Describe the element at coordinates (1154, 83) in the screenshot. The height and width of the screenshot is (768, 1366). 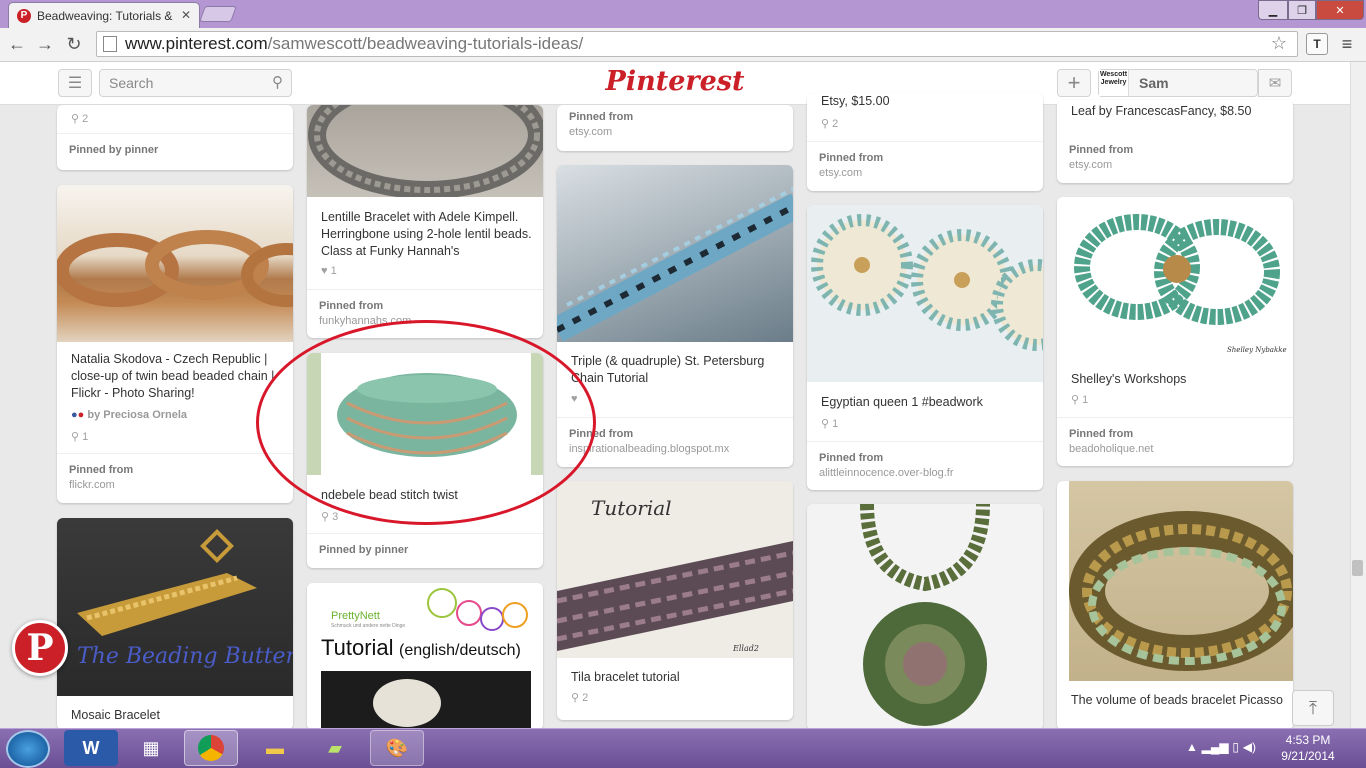
I see `user-name: Sam` at that location.